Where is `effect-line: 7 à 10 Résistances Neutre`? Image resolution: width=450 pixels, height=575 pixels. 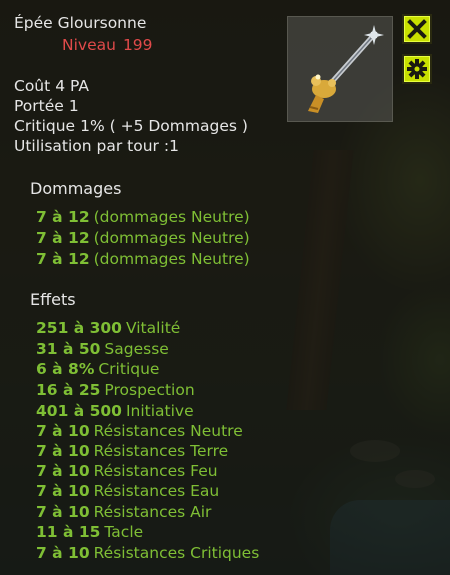 effect-line: 7 à 10 Résistances Neutre is located at coordinates (139, 431).